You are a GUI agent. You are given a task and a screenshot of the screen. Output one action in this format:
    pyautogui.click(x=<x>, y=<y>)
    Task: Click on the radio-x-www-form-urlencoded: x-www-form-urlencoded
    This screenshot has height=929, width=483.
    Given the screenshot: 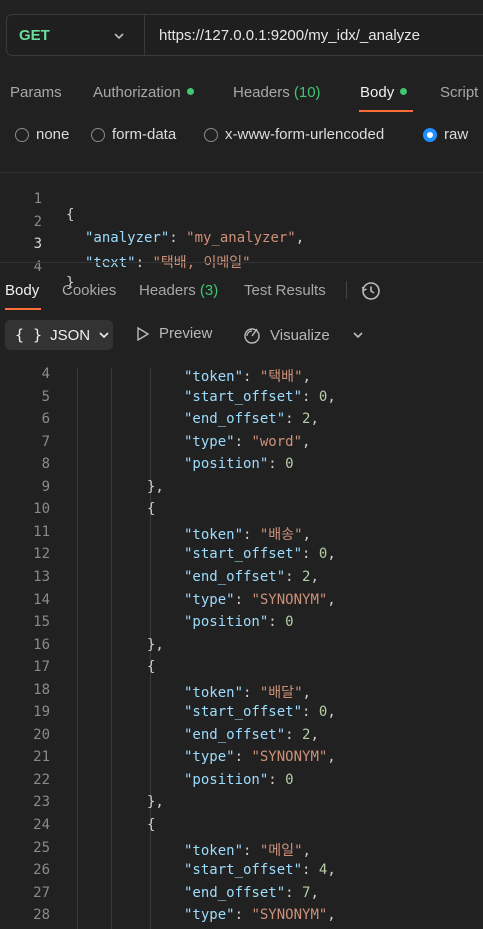 What is the action you would take?
    pyautogui.click(x=294, y=134)
    